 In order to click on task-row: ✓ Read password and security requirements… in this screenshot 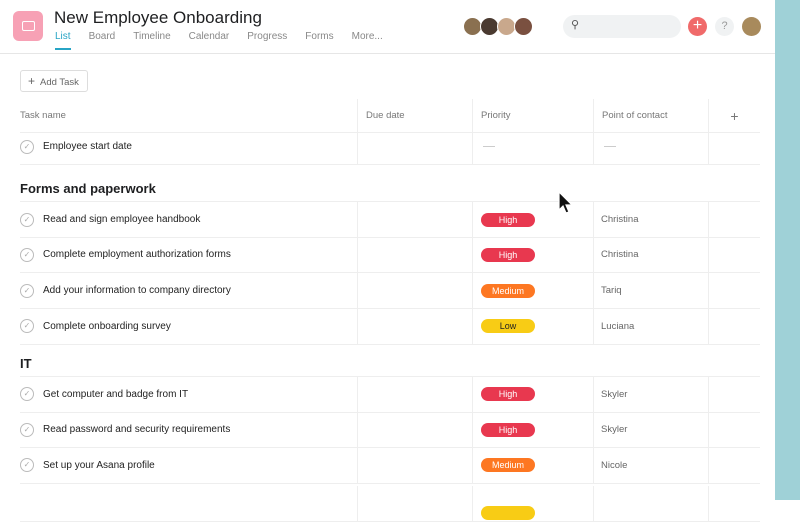, I will do `click(390, 430)`.